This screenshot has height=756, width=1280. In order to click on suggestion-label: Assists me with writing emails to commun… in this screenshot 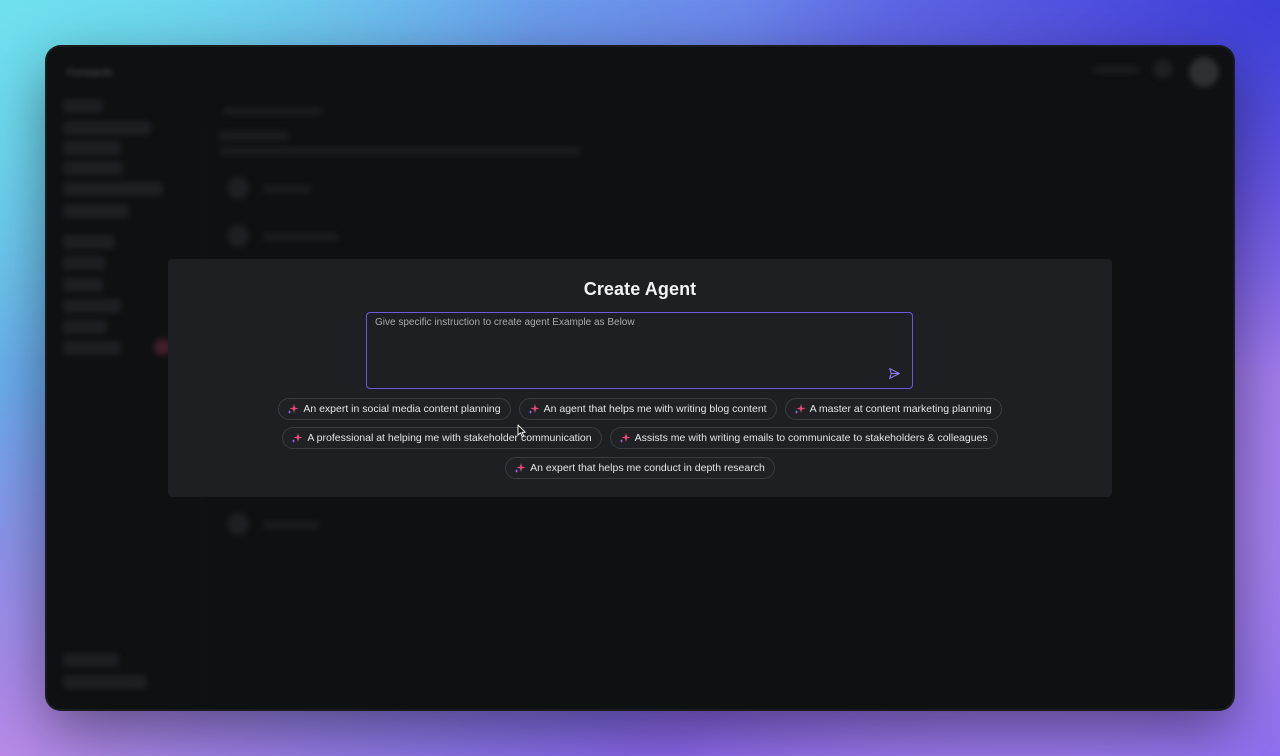, I will do `click(811, 438)`.